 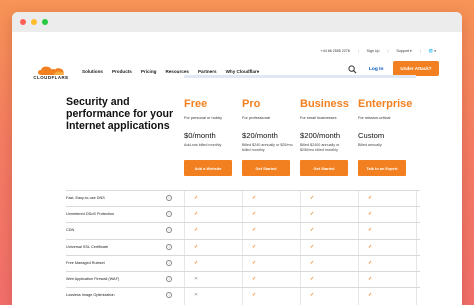 I want to click on feature-row: Universal SSL Certificate i ✓ ✓ ✓ ✓, so click(x=243, y=246).